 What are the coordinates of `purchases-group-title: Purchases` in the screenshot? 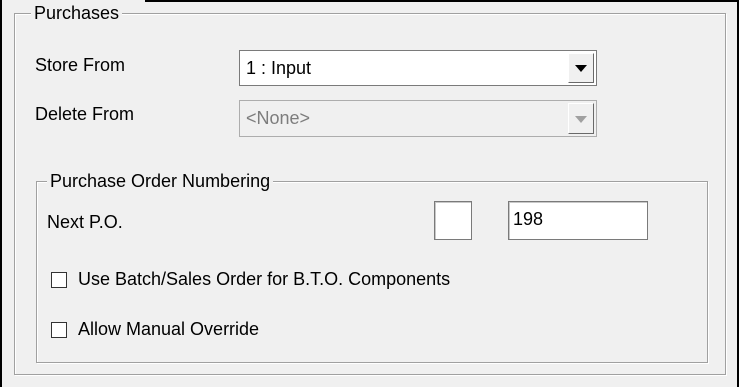 It's located at (77, 13).